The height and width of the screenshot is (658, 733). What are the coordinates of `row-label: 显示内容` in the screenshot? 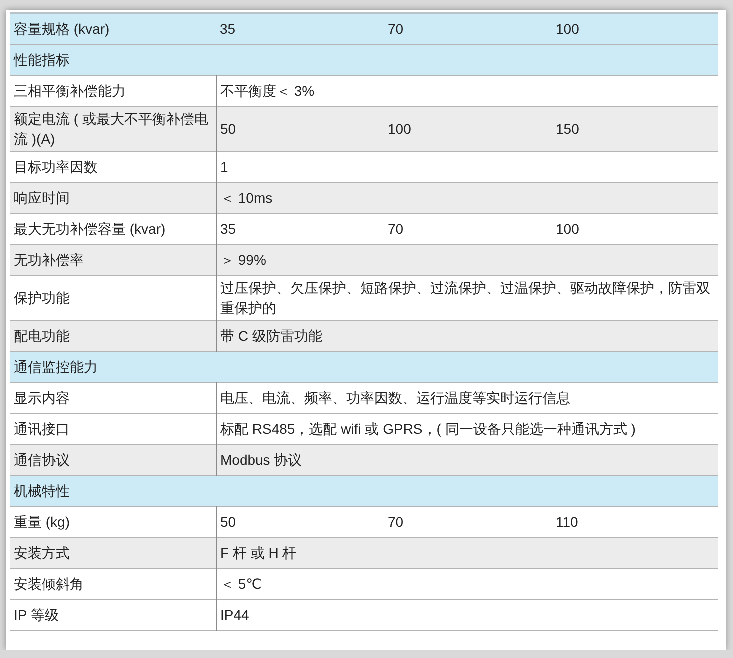 It's located at (113, 397).